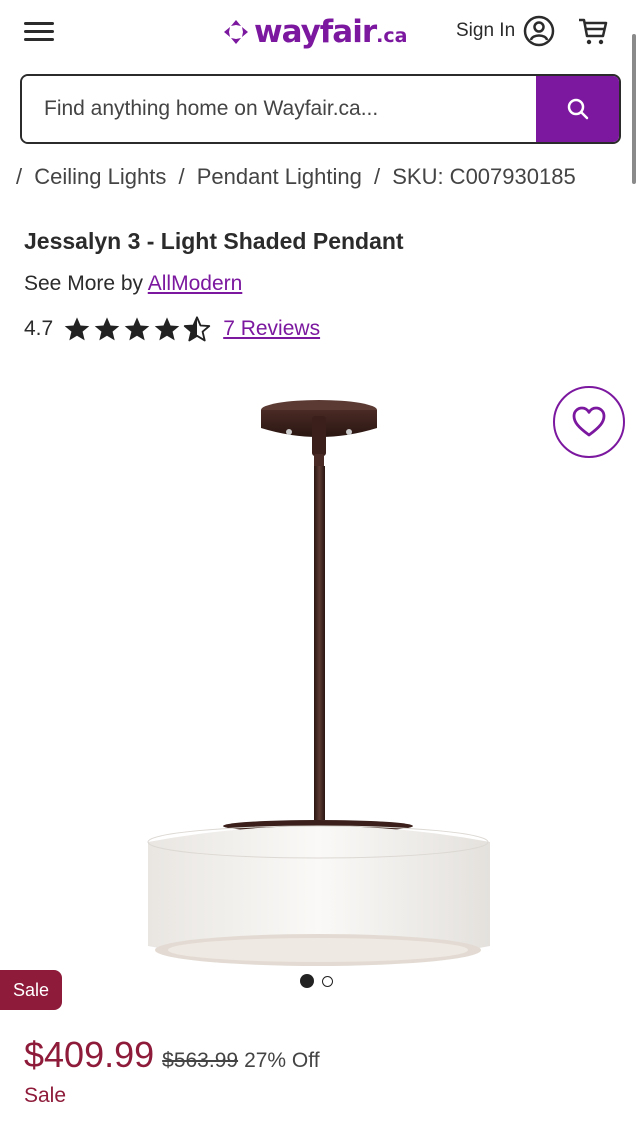 This screenshot has width=640, height=1125. Describe the element at coordinates (89, 1054) in the screenshot. I see `current-price: $409.99` at that location.